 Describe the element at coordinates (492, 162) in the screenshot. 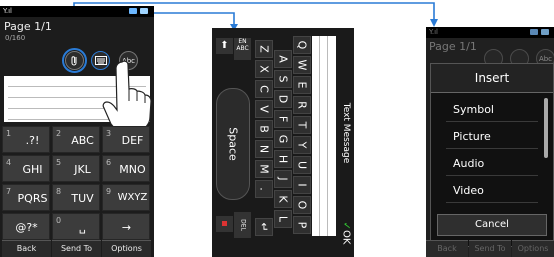

I see `menu-item-audio: Audio` at that location.